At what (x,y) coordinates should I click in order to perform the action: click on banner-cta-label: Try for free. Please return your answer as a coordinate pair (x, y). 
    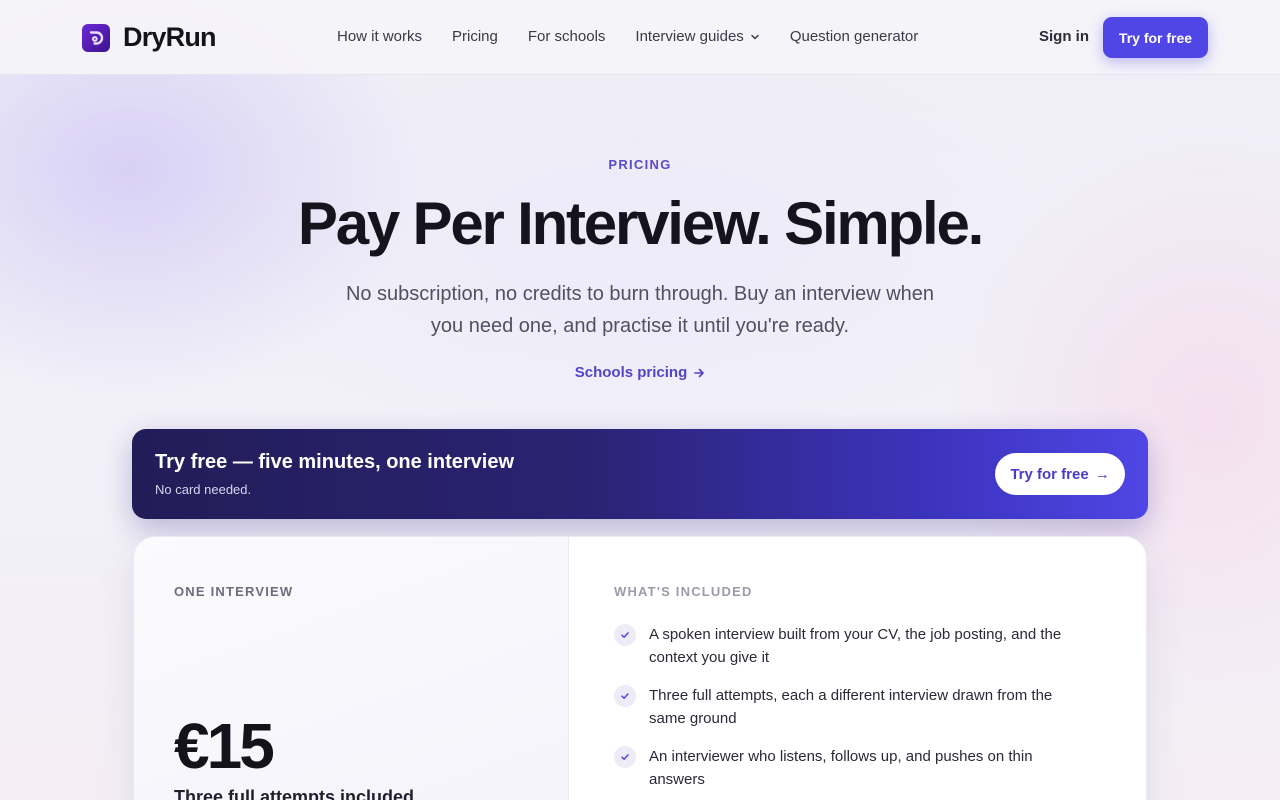
    Looking at the image, I should click on (1049, 474).